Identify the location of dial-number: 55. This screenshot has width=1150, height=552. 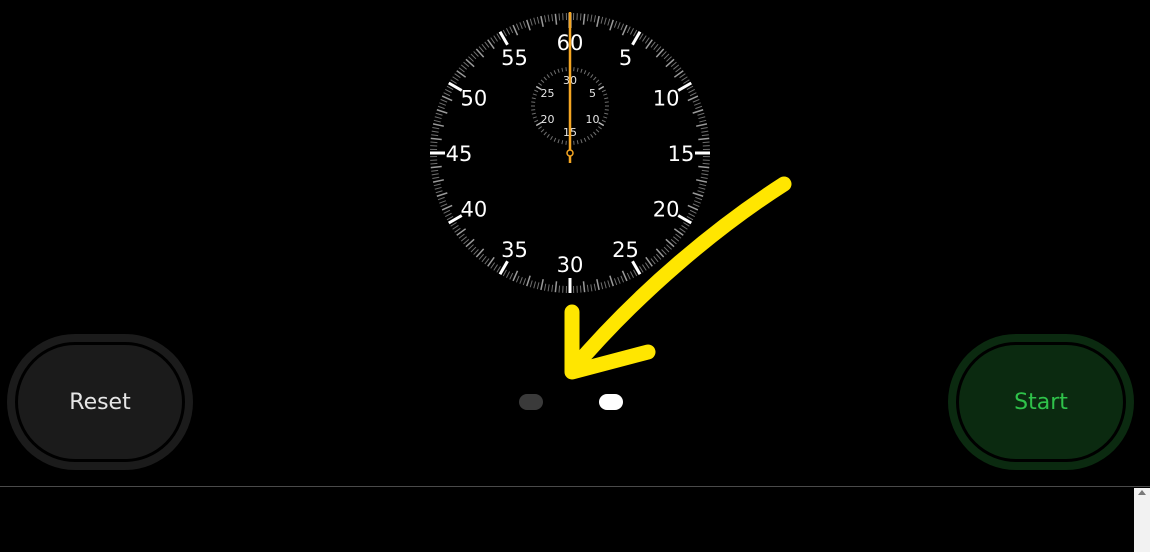
(514, 58).